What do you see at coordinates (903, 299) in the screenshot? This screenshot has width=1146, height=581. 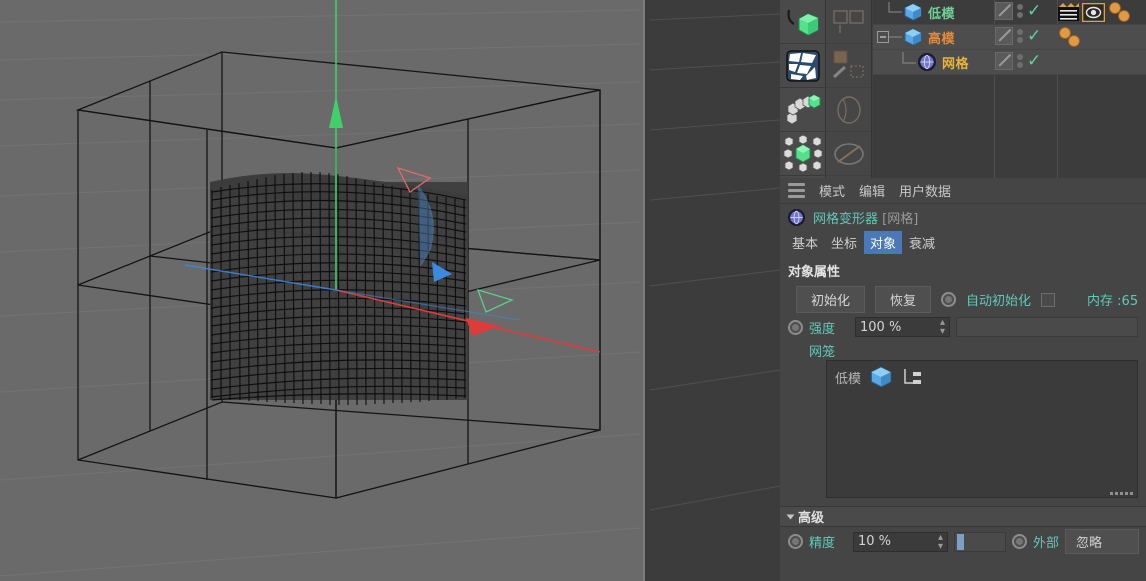 I see `restore-button: 恢复` at bounding box center [903, 299].